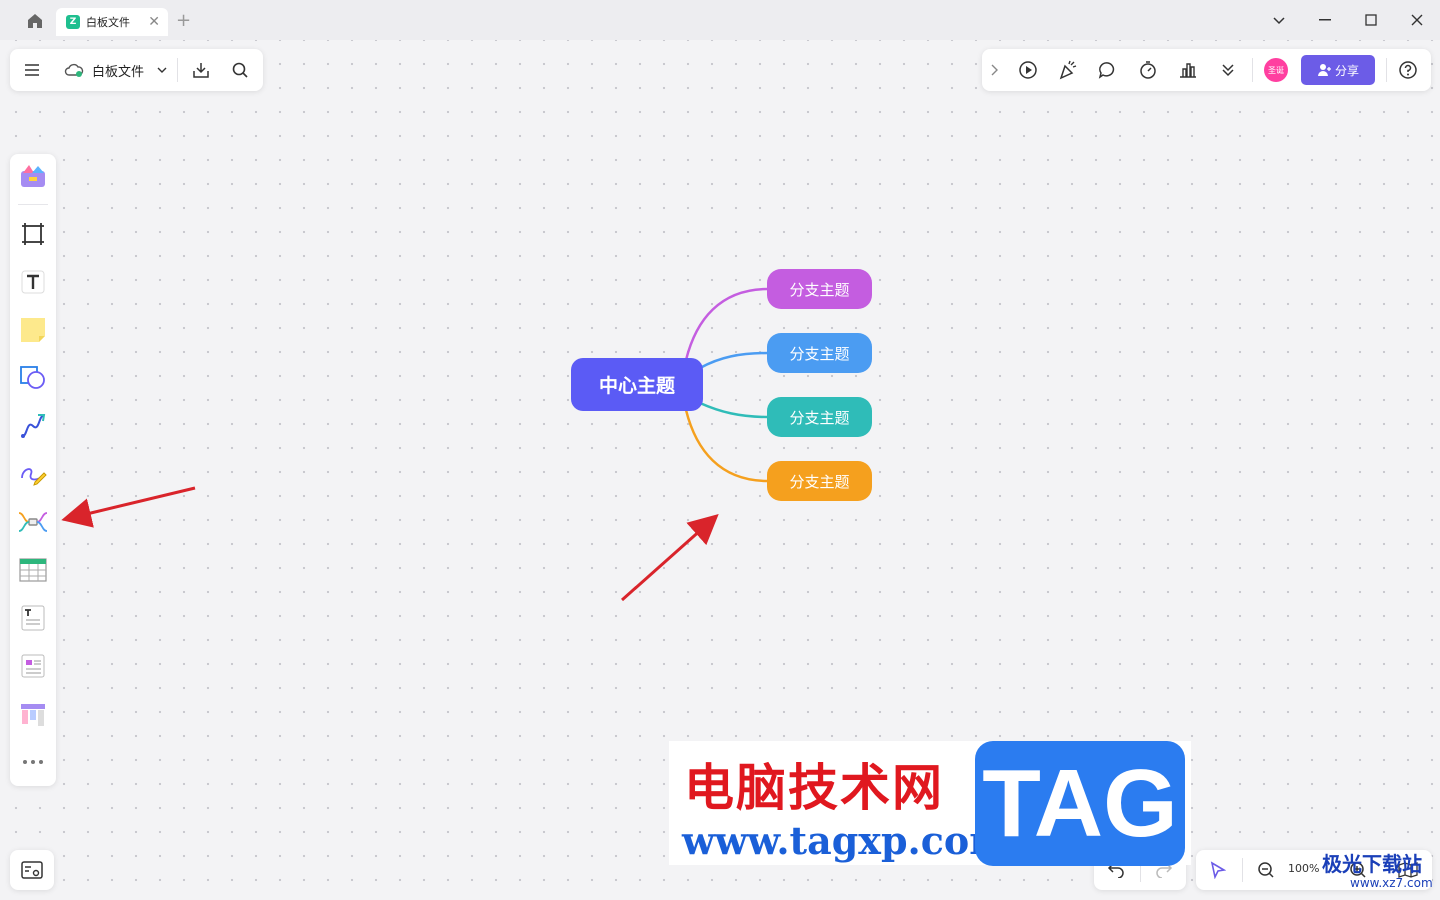 The image size is (1440, 900). Describe the element at coordinates (33, 378) in the screenshot. I see `shape-tool-icon` at that location.